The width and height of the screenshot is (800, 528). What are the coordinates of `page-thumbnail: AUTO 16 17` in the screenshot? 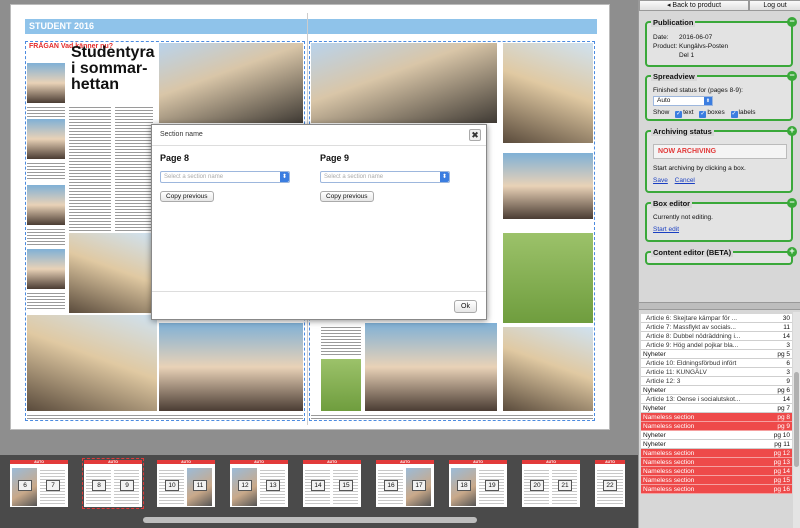 It's located at (405, 483).